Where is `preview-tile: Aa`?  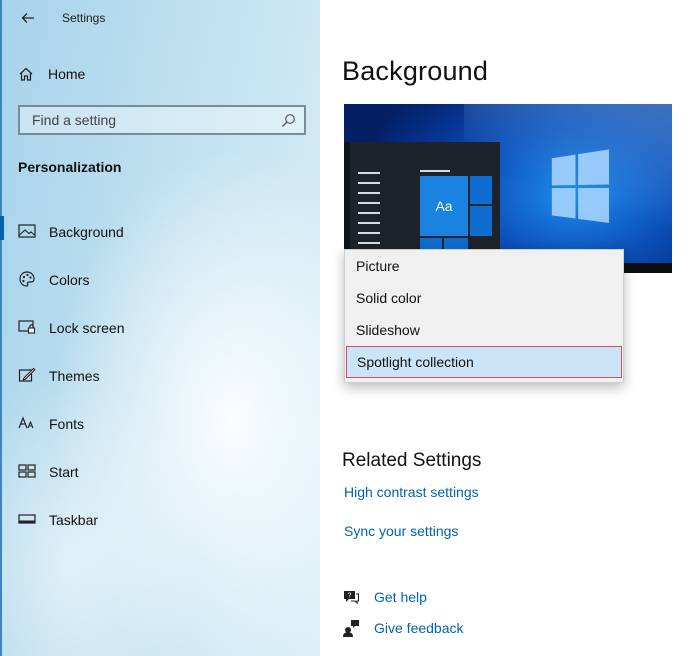
preview-tile: Aa is located at coordinates (444, 206).